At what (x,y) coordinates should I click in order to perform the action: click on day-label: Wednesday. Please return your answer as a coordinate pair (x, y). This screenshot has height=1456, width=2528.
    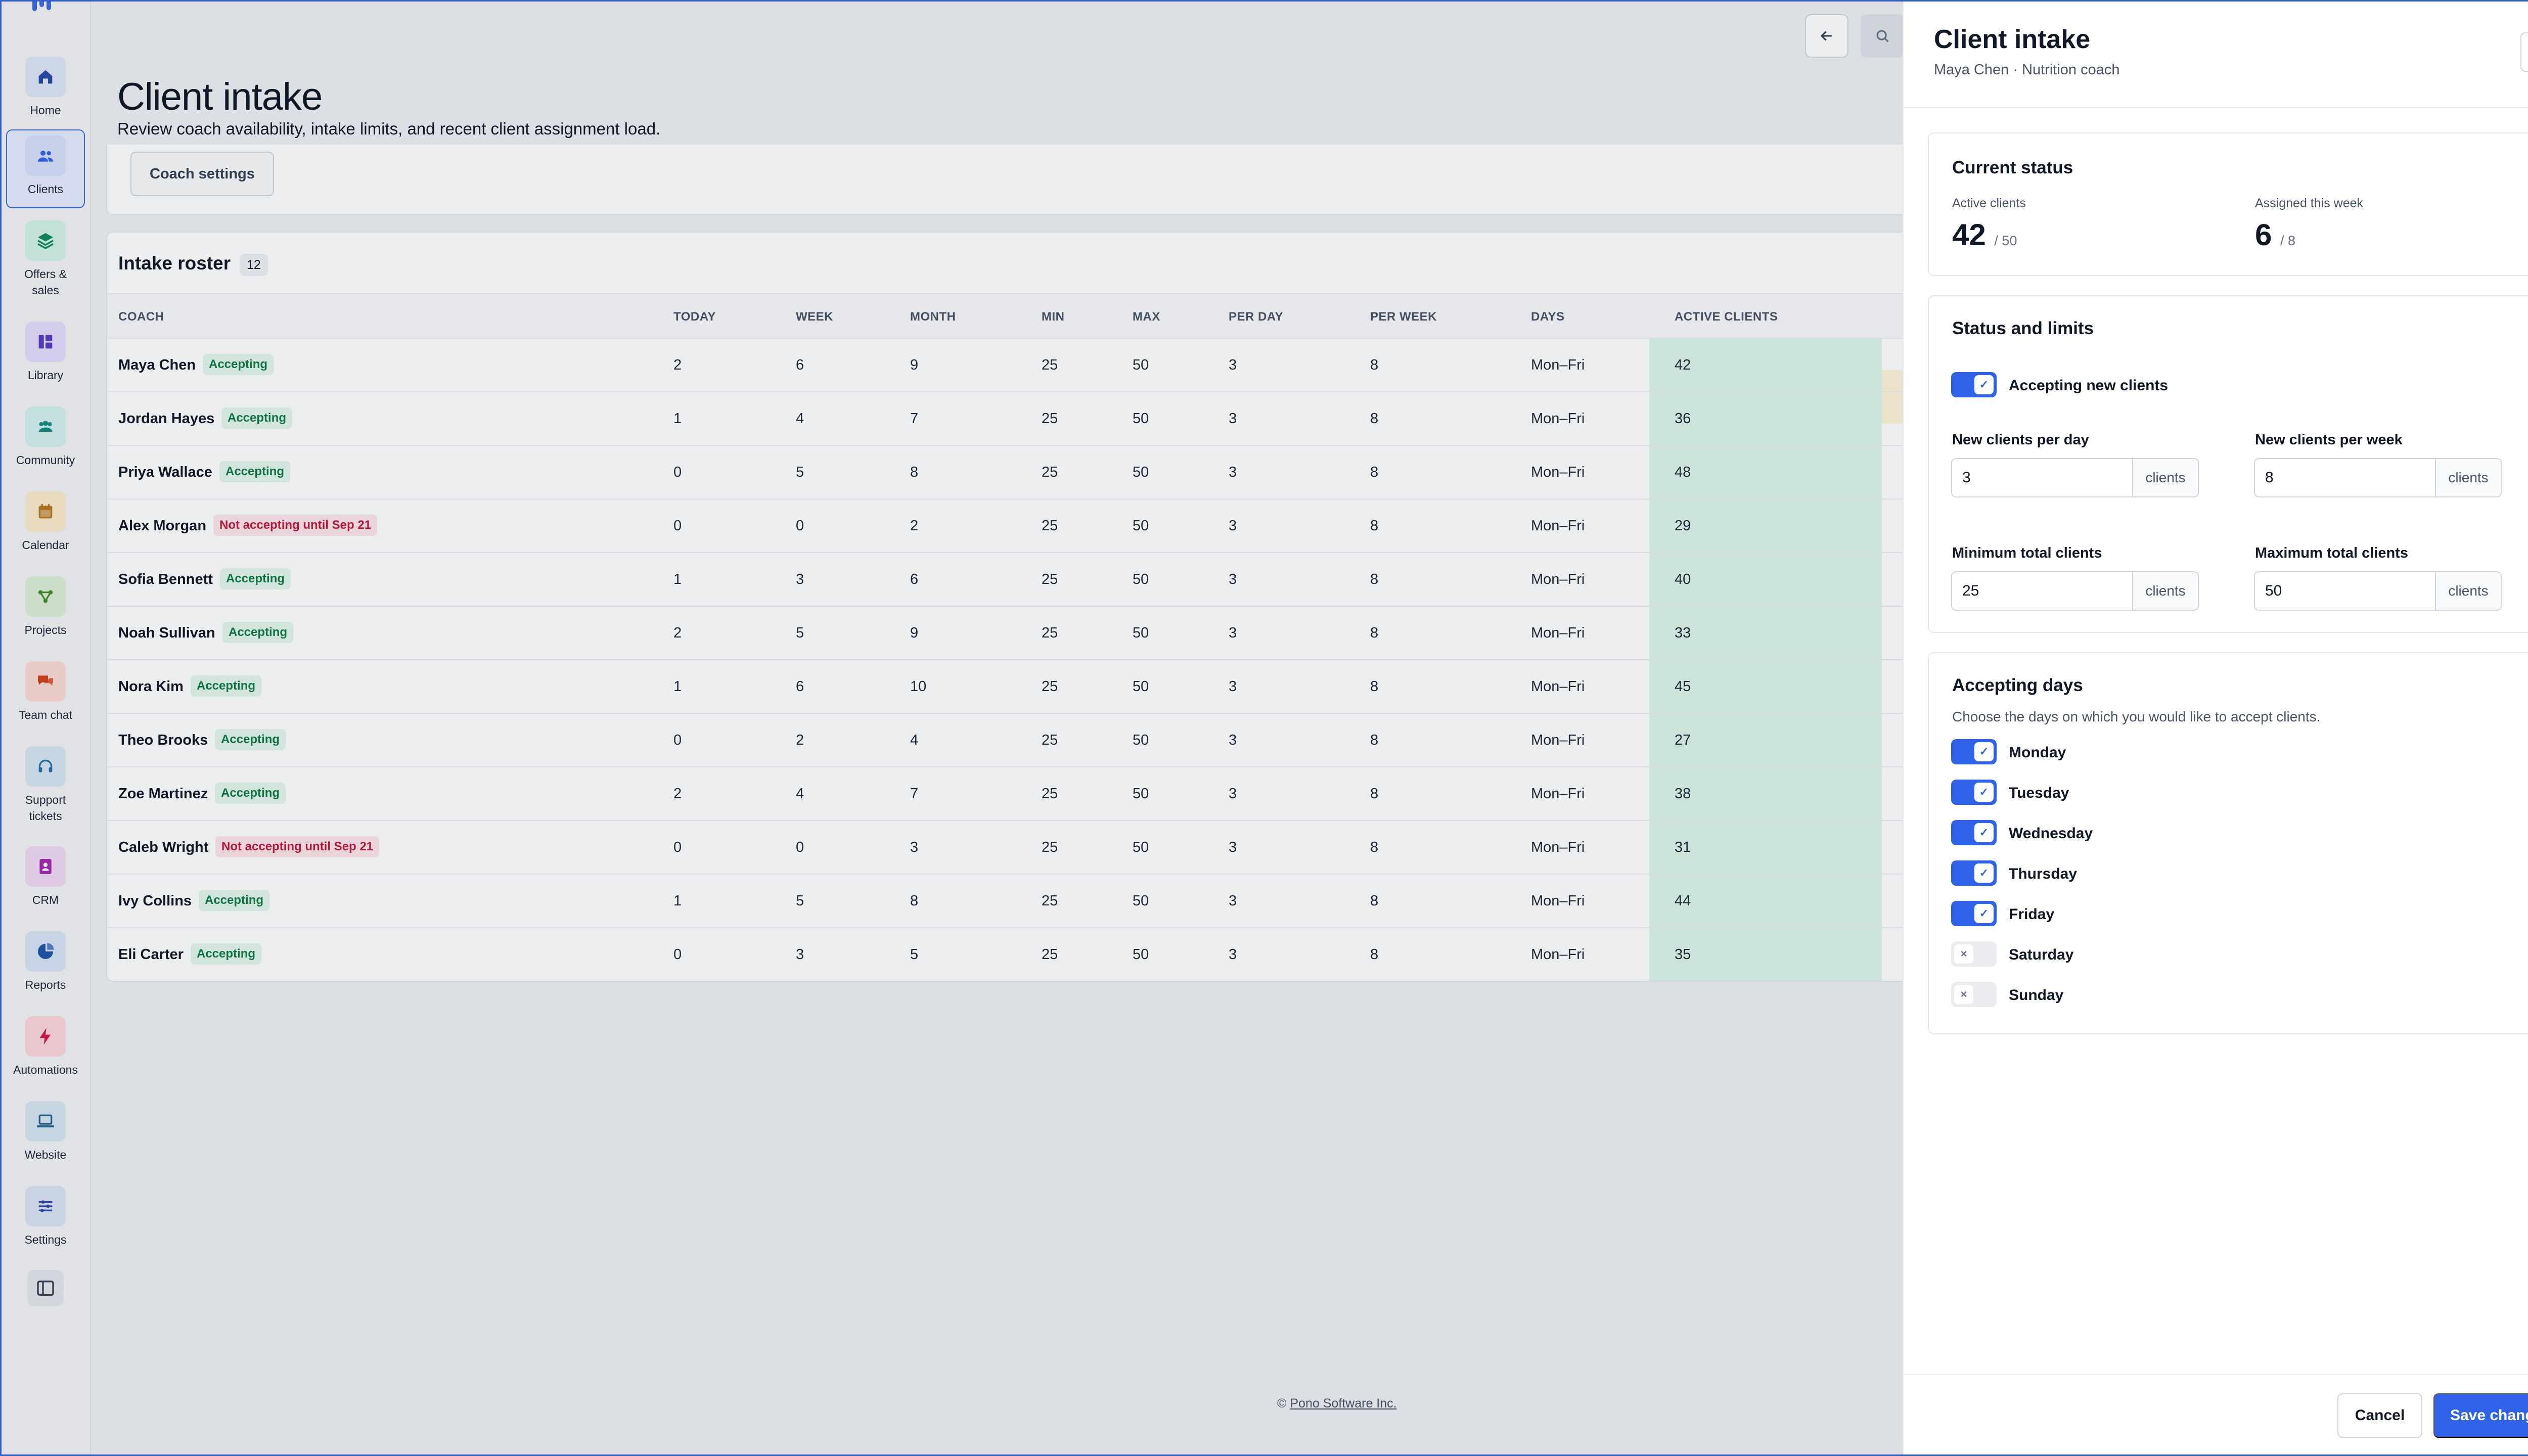
    Looking at the image, I should click on (2051, 833).